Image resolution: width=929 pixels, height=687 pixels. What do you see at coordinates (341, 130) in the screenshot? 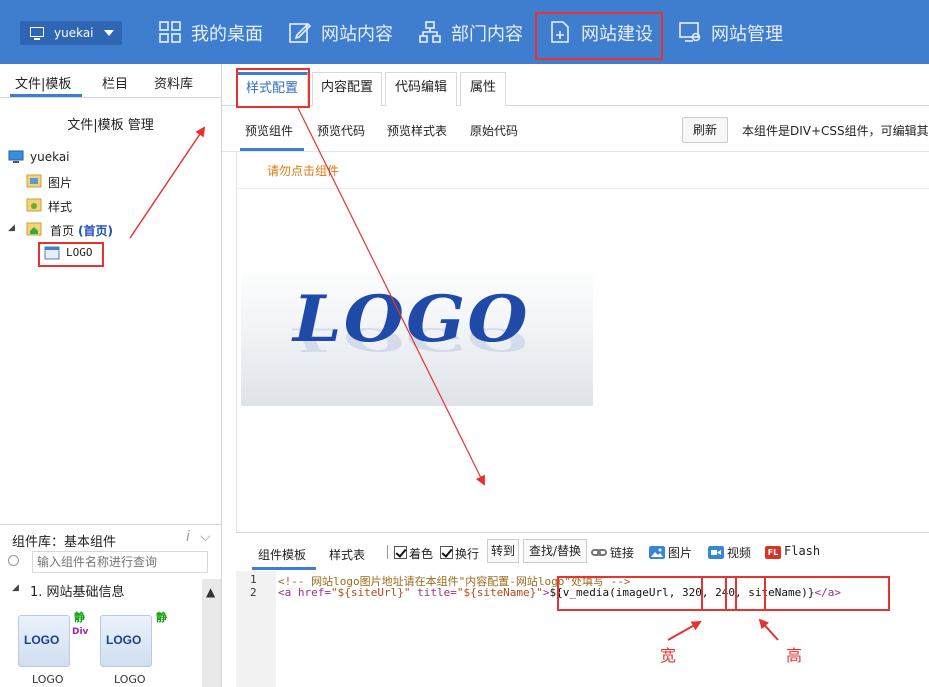
I see `subtab-preview-code: 预览代码` at bounding box center [341, 130].